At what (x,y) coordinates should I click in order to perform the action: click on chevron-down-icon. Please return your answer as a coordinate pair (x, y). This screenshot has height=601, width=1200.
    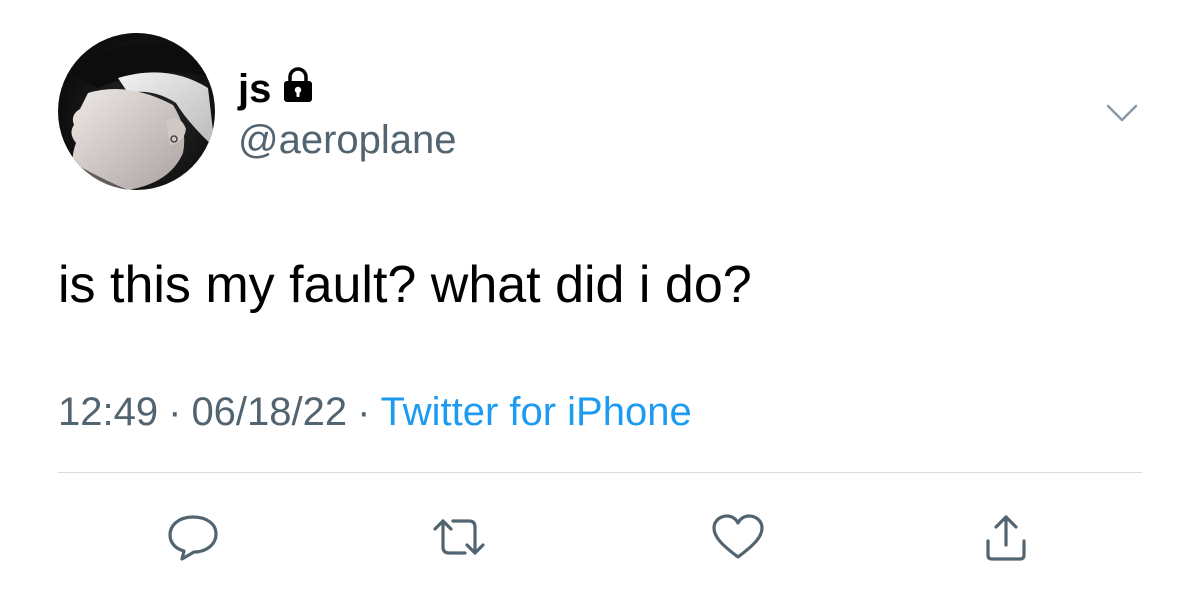
    Looking at the image, I should click on (1122, 113).